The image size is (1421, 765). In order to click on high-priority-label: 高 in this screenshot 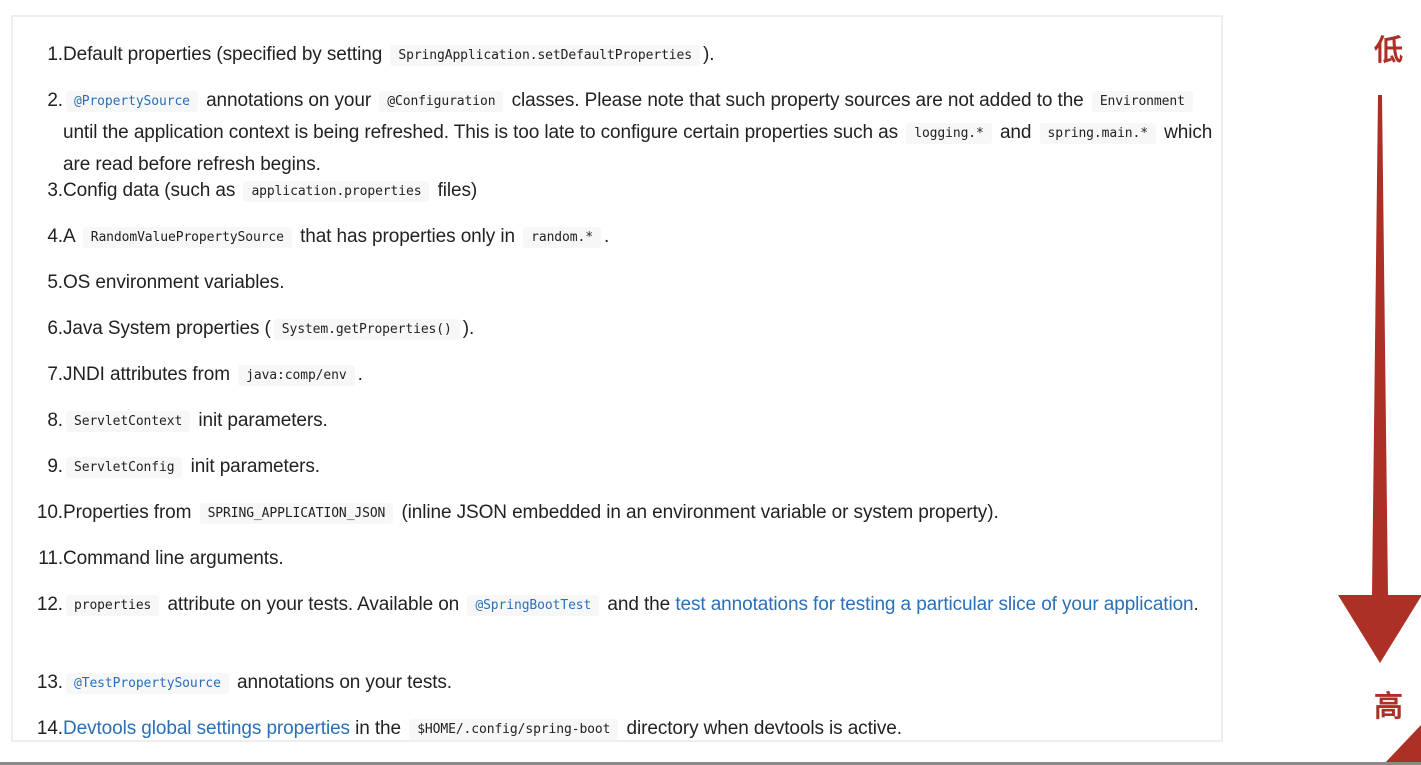, I will do `click(1388, 706)`.